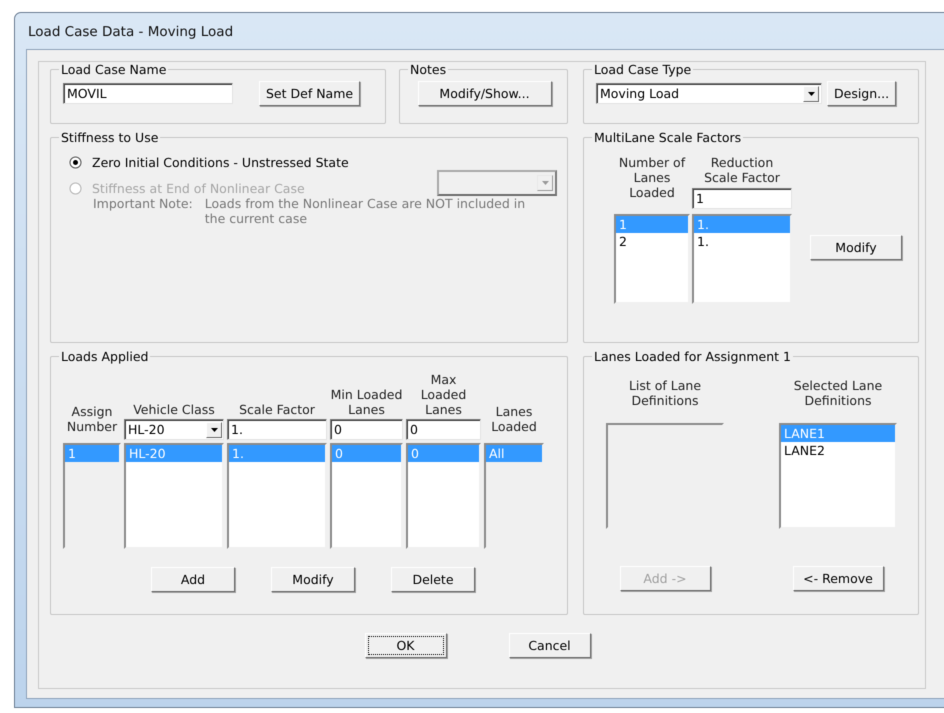  I want to click on input-field: 1., so click(277, 429).